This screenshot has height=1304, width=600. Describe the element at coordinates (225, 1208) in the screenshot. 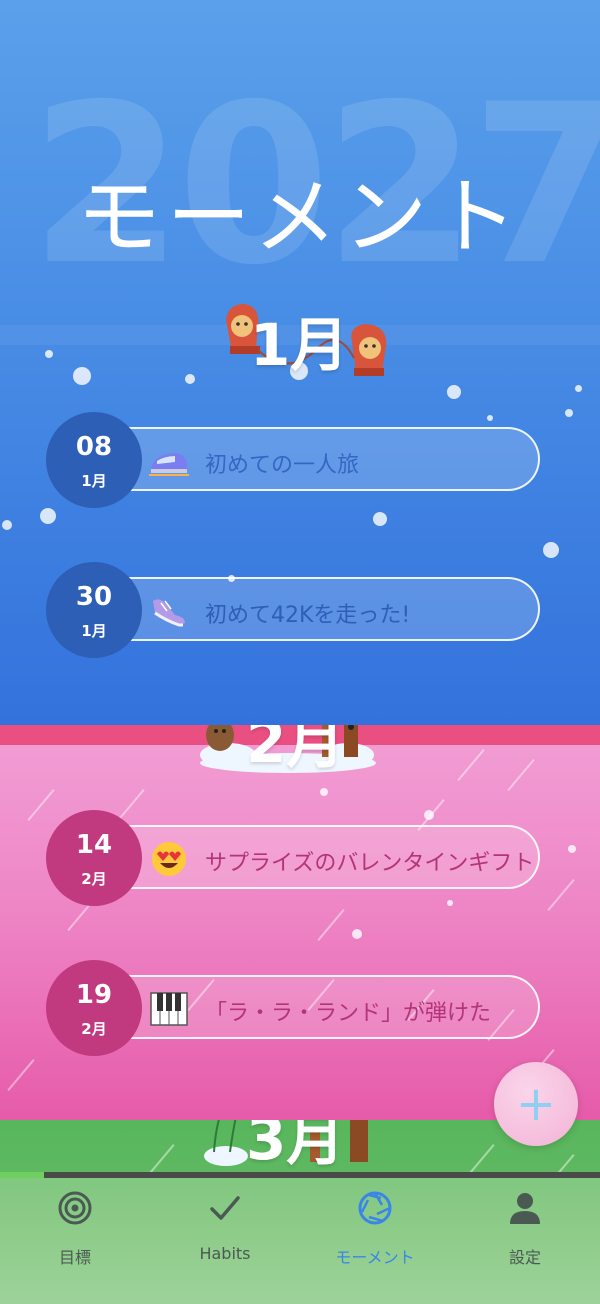

I see `check-icon` at that location.